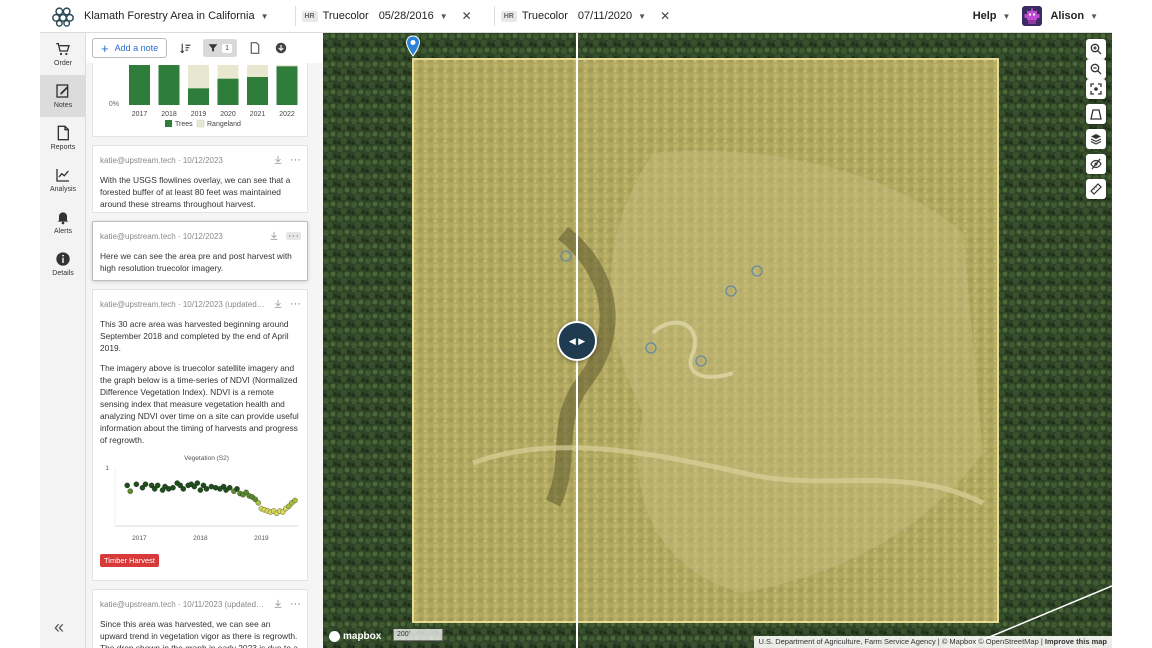  I want to click on close-layer-right-button: ✕, so click(665, 16).